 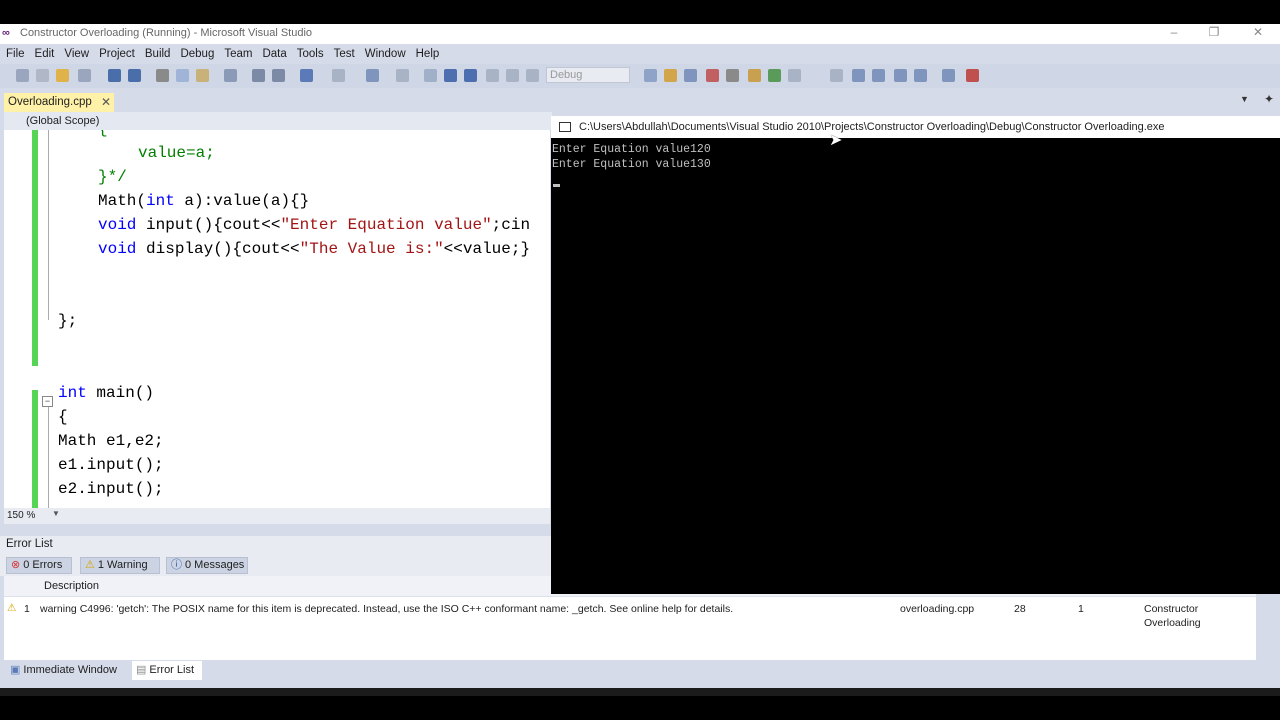 What do you see at coordinates (712, 75) in the screenshot?
I see `object-browser-icon` at bounding box center [712, 75].